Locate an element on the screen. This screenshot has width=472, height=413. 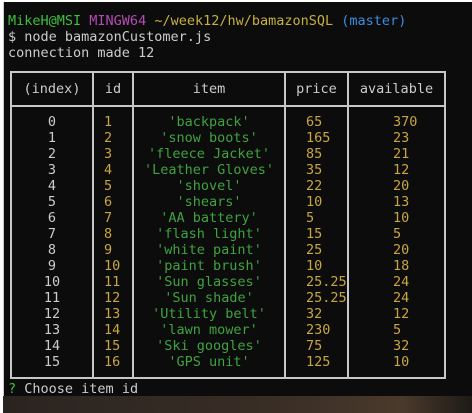
question-text: Choose item id is located at coordinates (81, 389).